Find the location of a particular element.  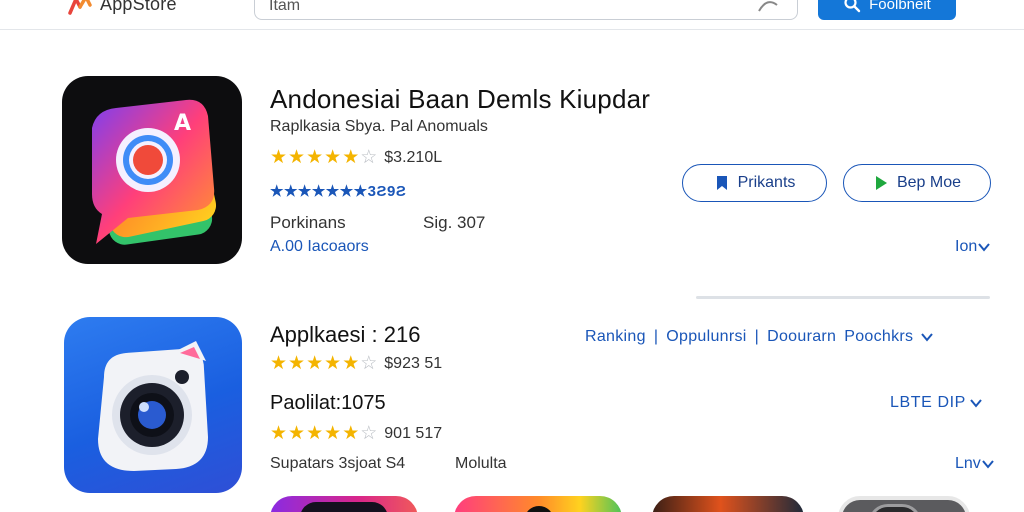

featured-more-label: Ion is located at coordinates (966, 246).